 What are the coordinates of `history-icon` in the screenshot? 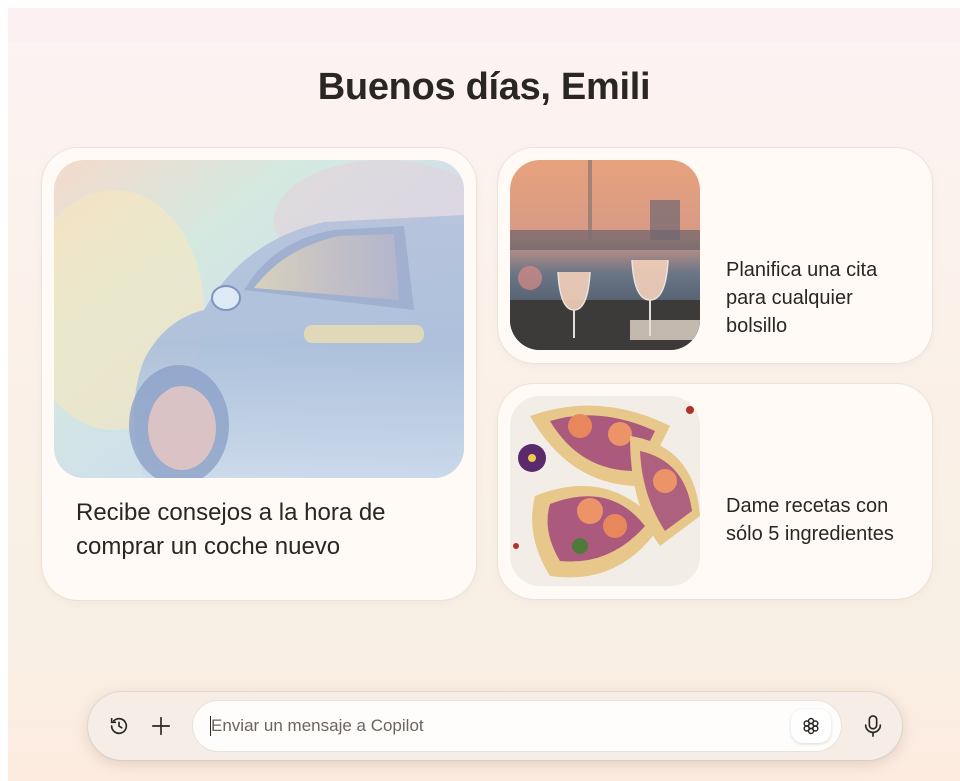 It's located at (119, 726).